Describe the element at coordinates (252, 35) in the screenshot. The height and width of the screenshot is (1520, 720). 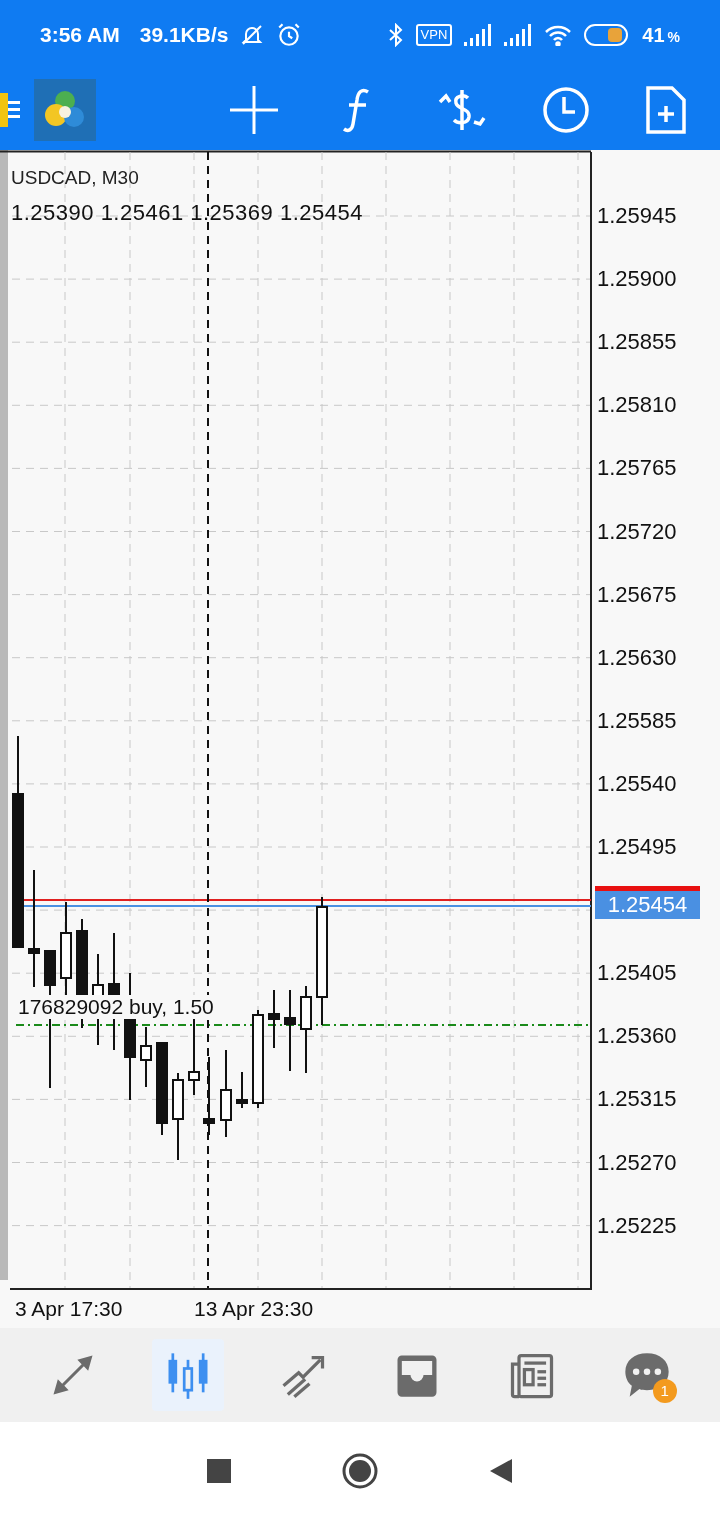
I see `muted-bell-icon` at that location.